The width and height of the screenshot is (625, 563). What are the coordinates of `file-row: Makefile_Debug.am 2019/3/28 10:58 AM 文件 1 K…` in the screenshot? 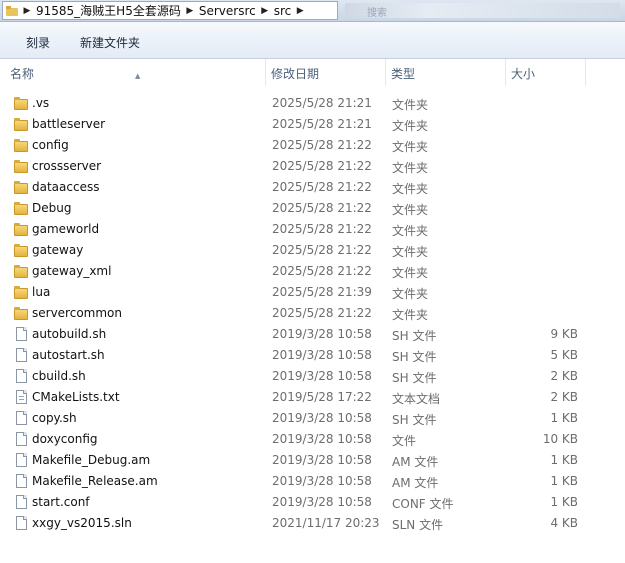 It's located at (312, 460).